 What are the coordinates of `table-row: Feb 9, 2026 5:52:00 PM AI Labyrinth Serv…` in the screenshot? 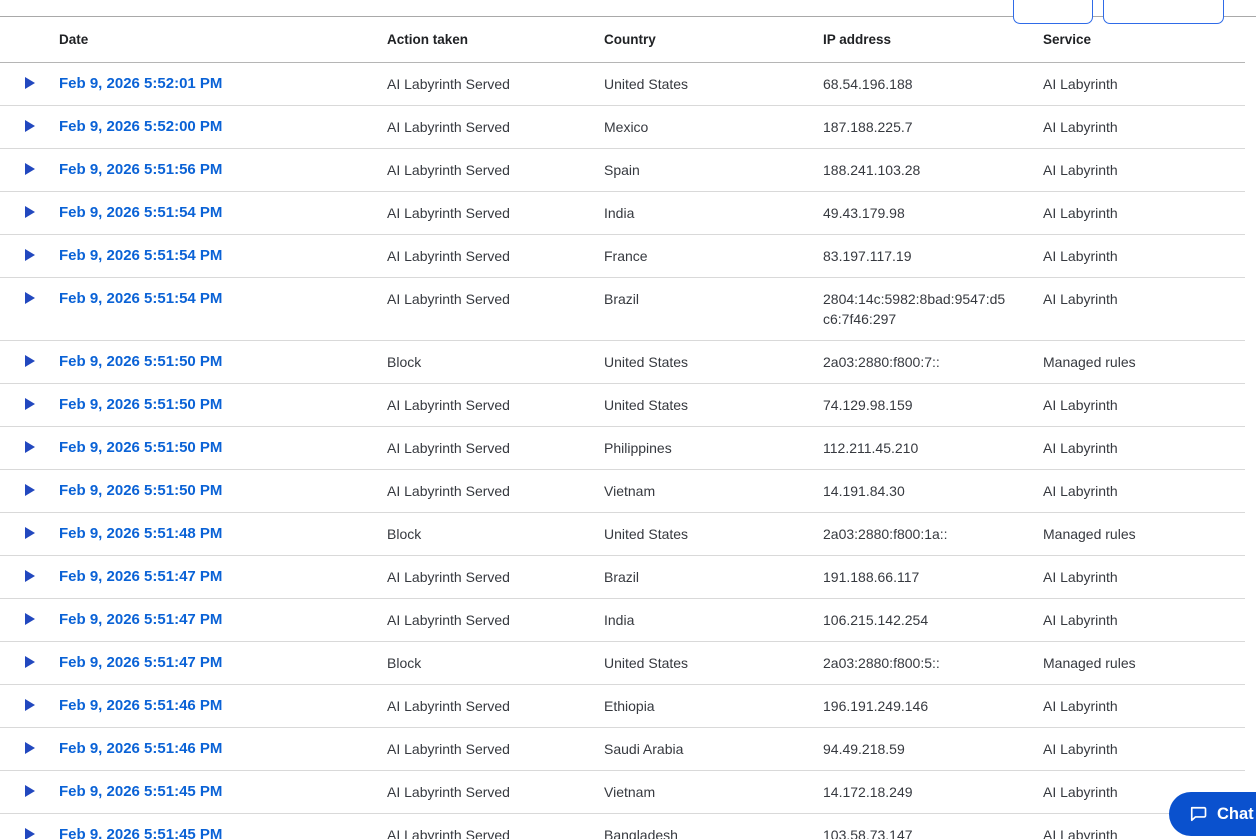 It's located at (622, 127).